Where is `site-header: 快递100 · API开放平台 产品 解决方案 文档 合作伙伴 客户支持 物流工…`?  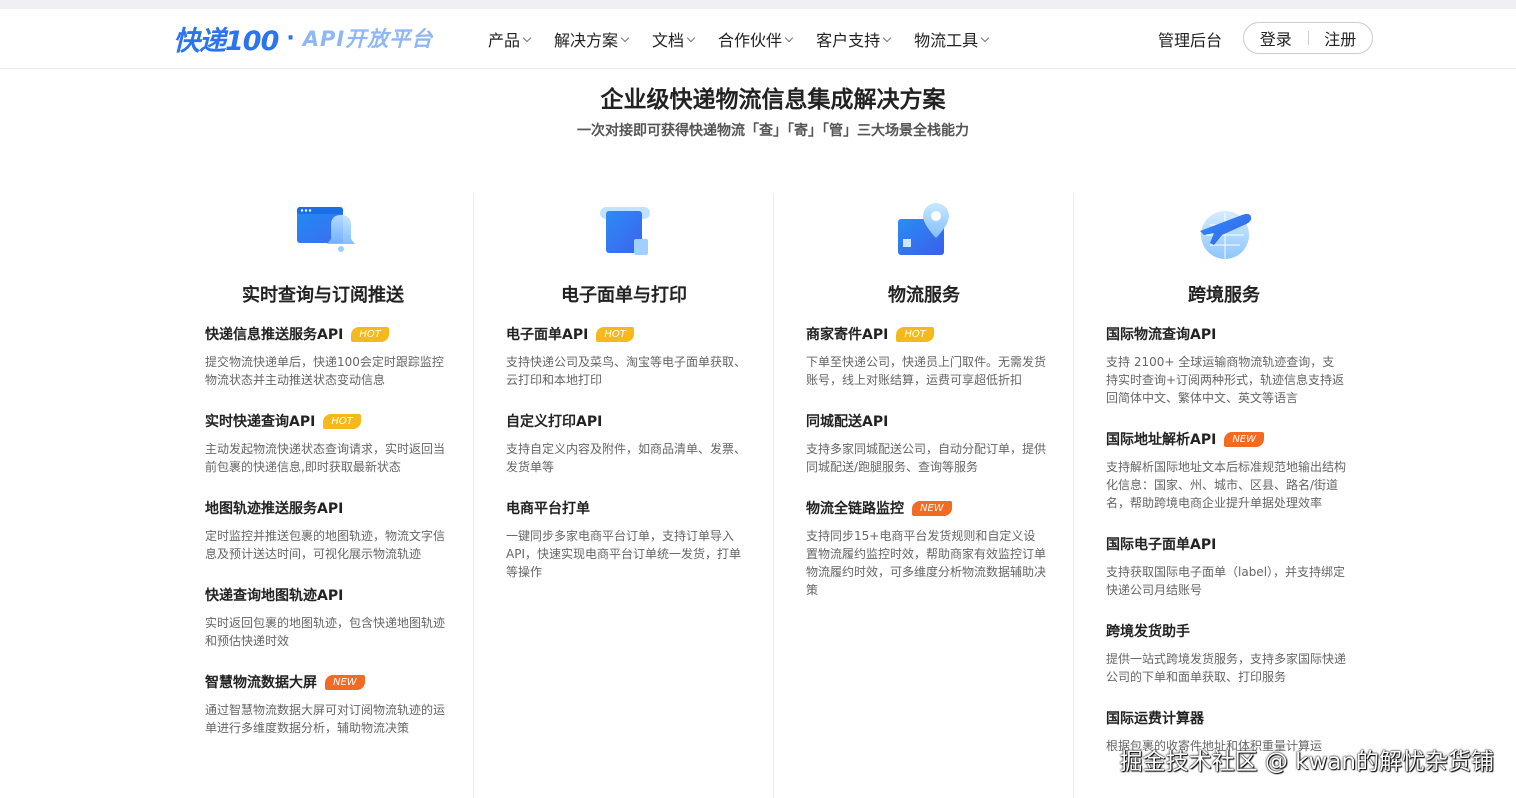
site-header: 快递100 · API开放平台 产品 解决方案 文档 合作伙伴 客户支持 物流工… is located at coordinates (758, 39).